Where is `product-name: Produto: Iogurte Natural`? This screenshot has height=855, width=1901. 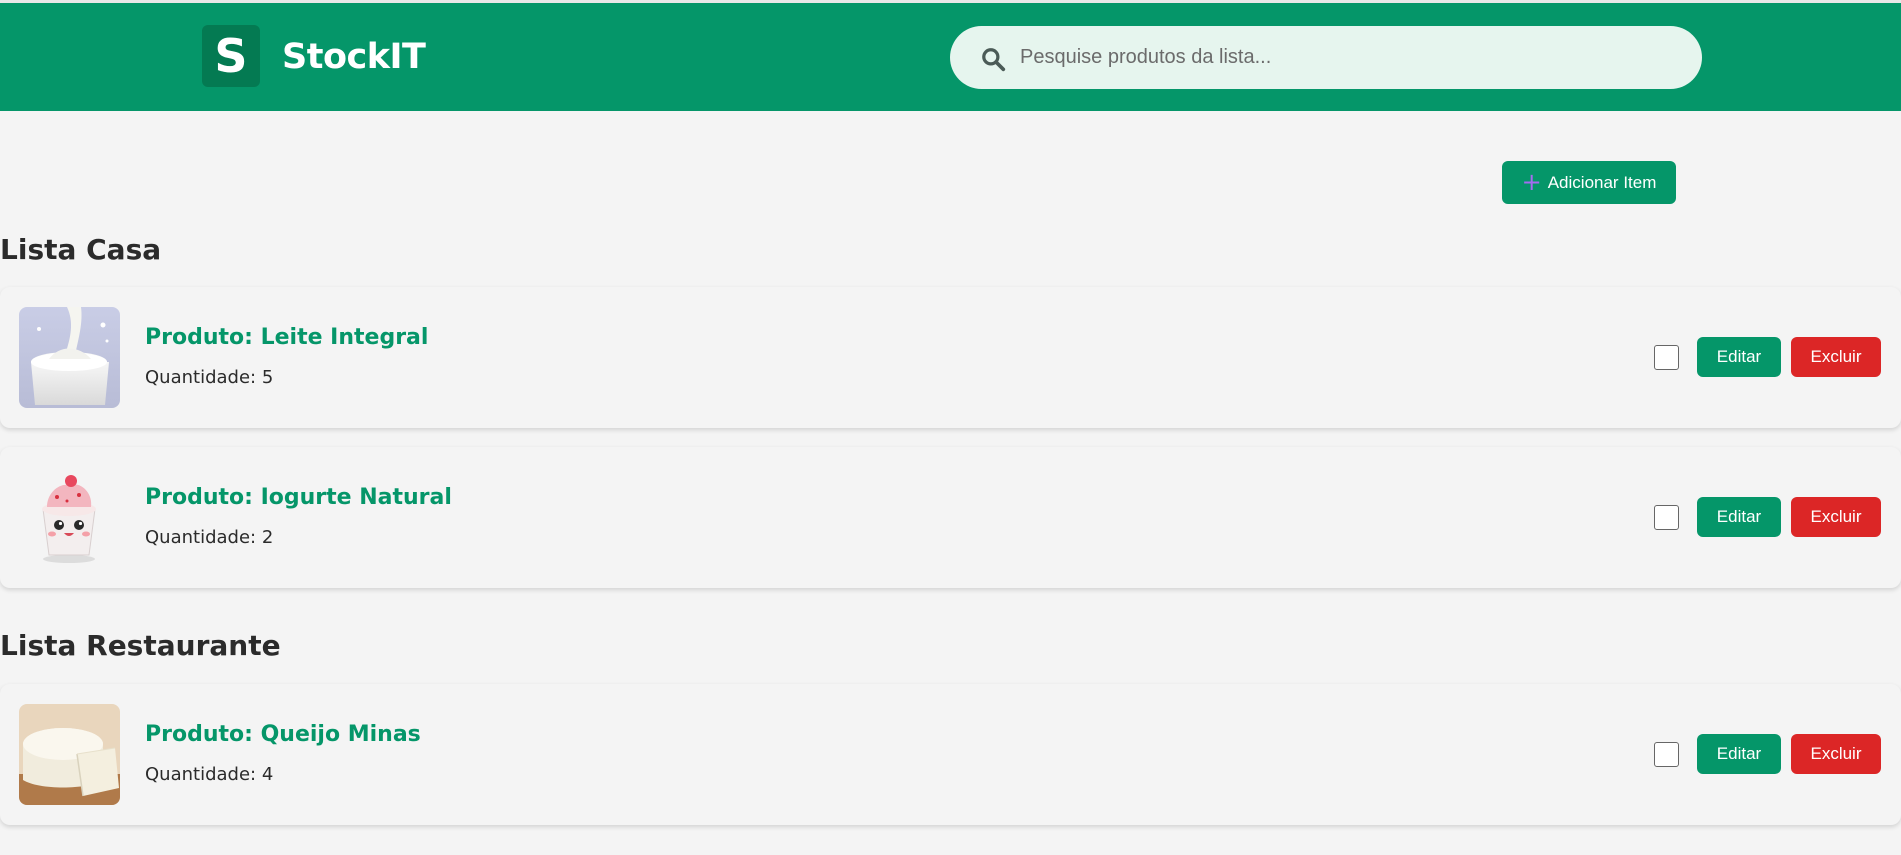
product-name: Produto: Iogurte Natural is located at coordinates (298, 497).